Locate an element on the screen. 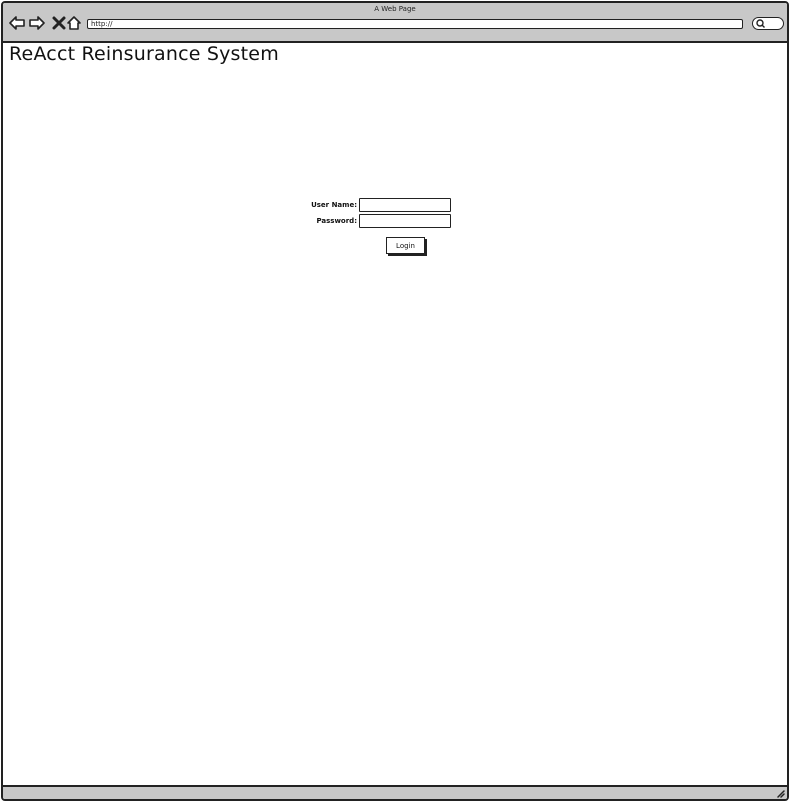  address-bar: http:// is located at coordinates (415, 24).